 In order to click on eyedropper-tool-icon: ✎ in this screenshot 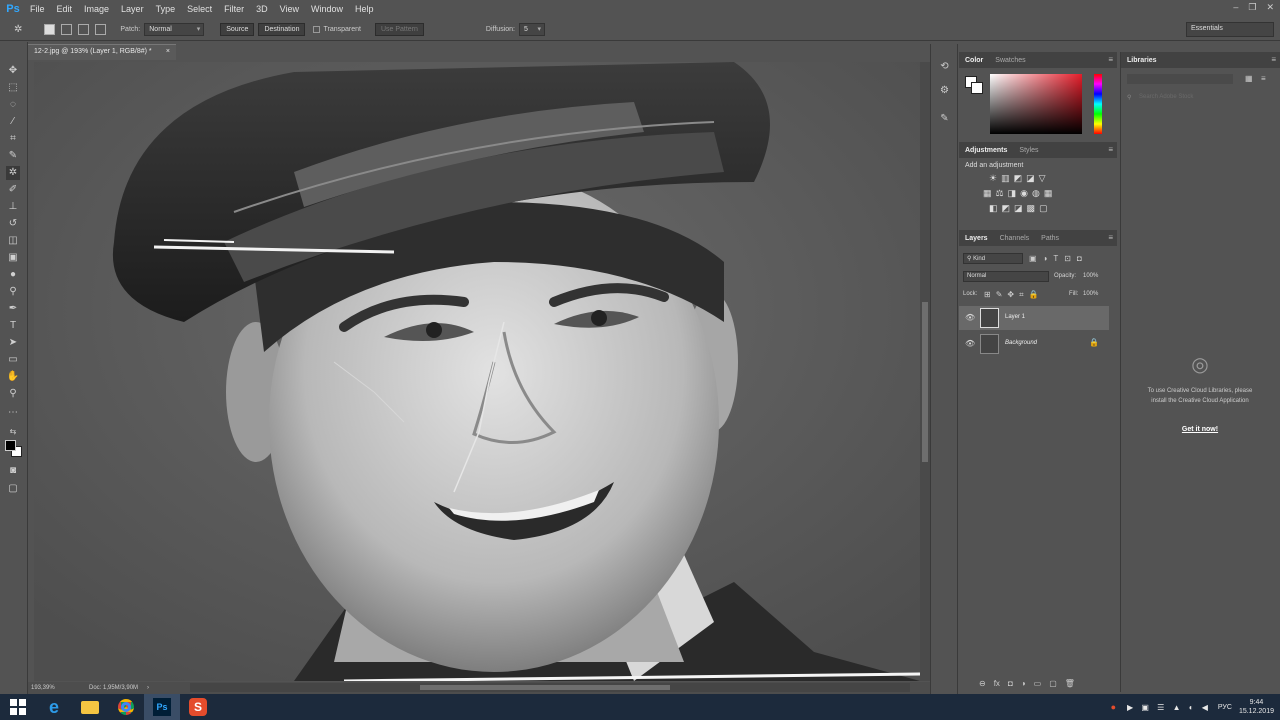, I will do `click(13, 156)`.